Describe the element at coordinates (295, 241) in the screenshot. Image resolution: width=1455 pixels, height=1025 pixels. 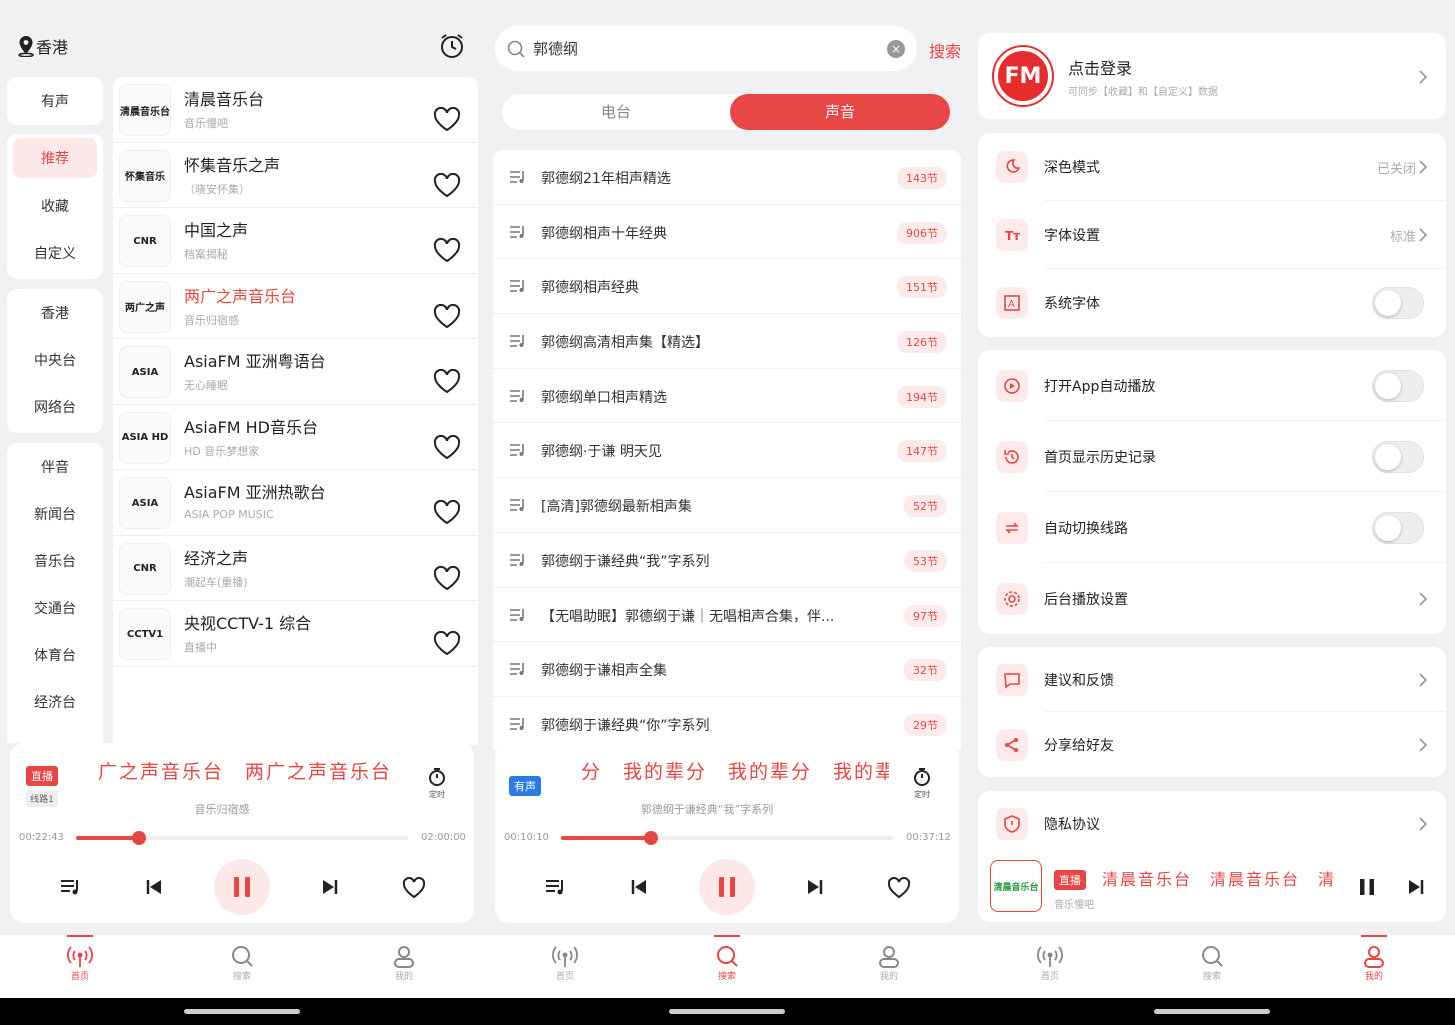
I see `station-row: CNR 中国之声 档案揭秘` at that location.